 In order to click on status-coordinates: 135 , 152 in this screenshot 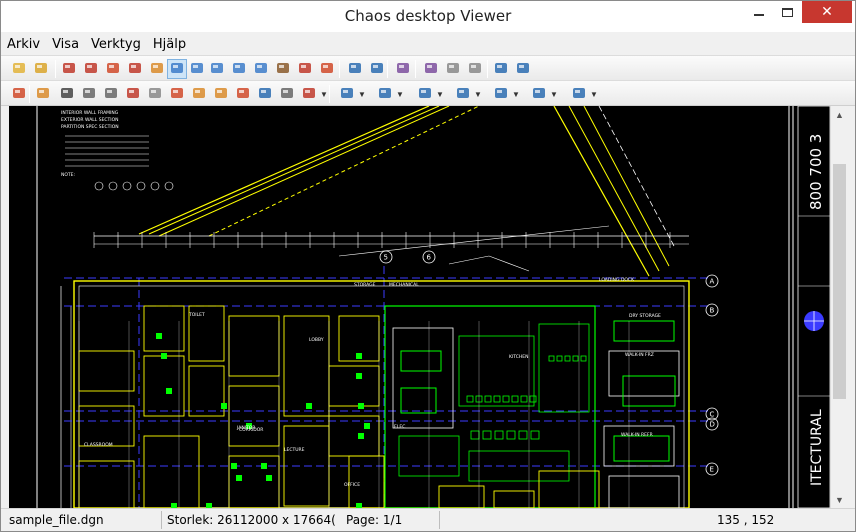, I will do `click(746, 520)`.